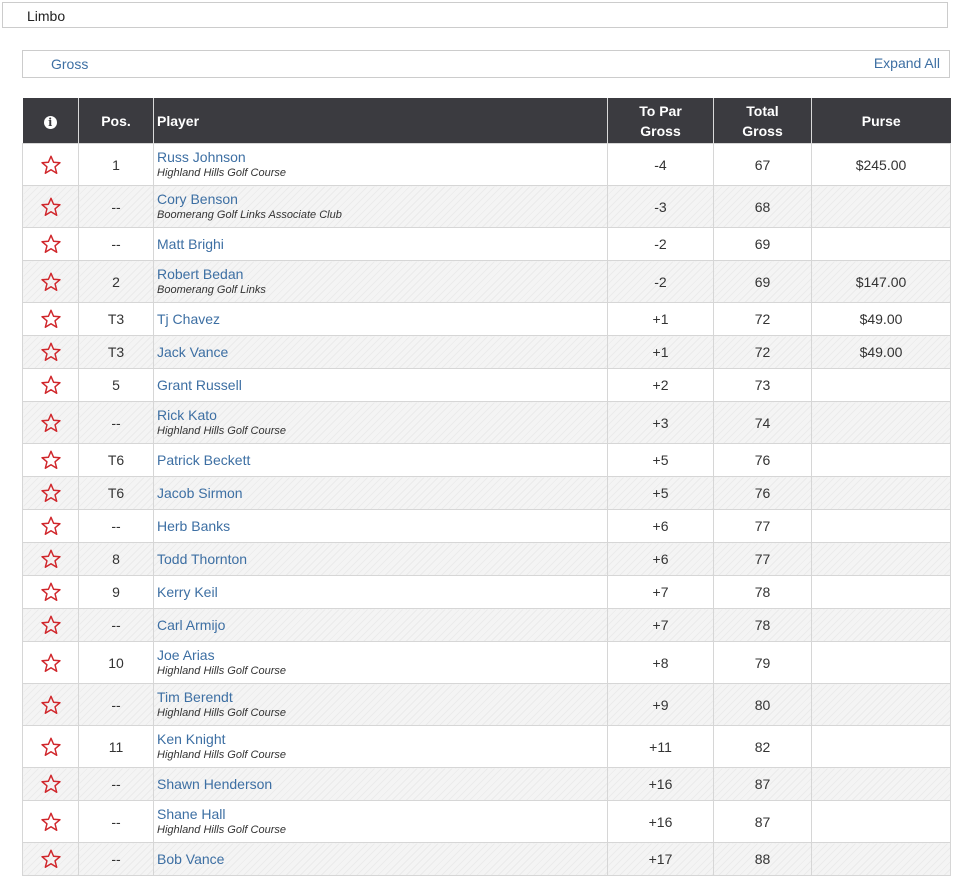 Image resolution: width=954 pixels, height=876 pixels. Describe the element at coordinates (762, 704) in the screenshot. I see `total-gross-cell: 80` at that location.